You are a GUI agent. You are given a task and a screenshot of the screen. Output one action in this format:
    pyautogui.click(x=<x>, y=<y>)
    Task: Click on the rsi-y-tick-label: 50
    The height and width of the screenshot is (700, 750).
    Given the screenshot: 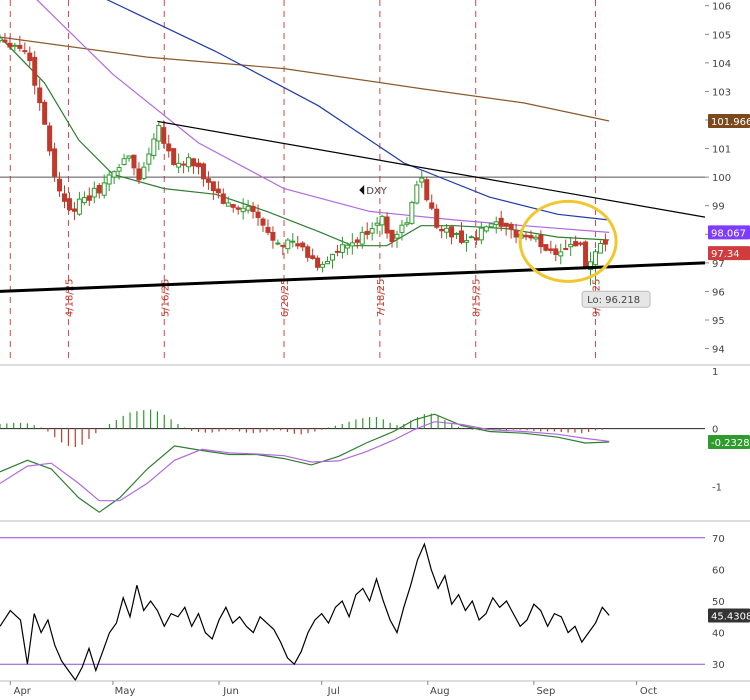 What is the action you would take?
    pyautogui.click(x=718, y=602)
    